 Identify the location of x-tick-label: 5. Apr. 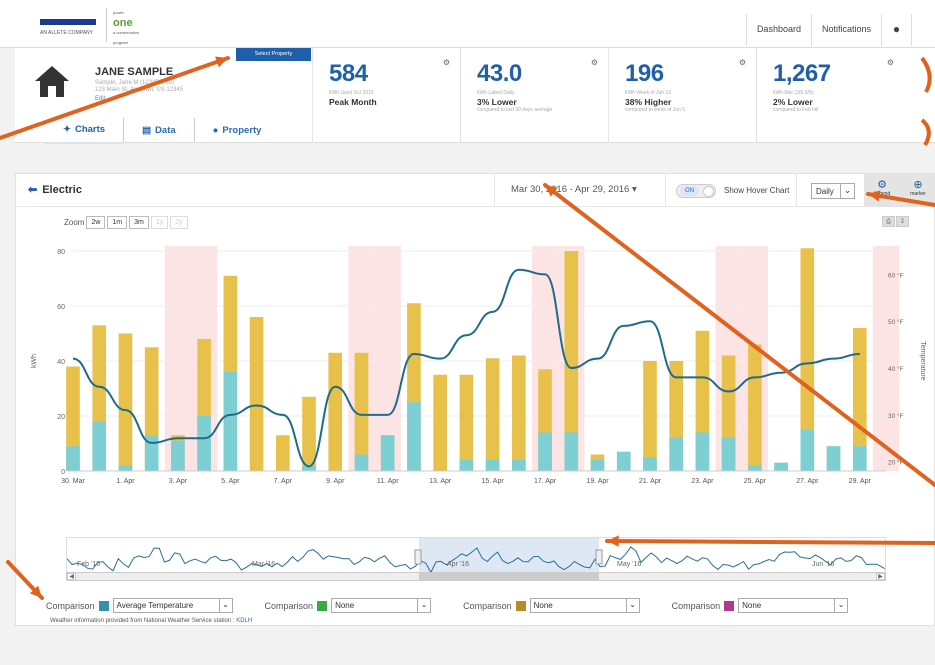
(230, 481).